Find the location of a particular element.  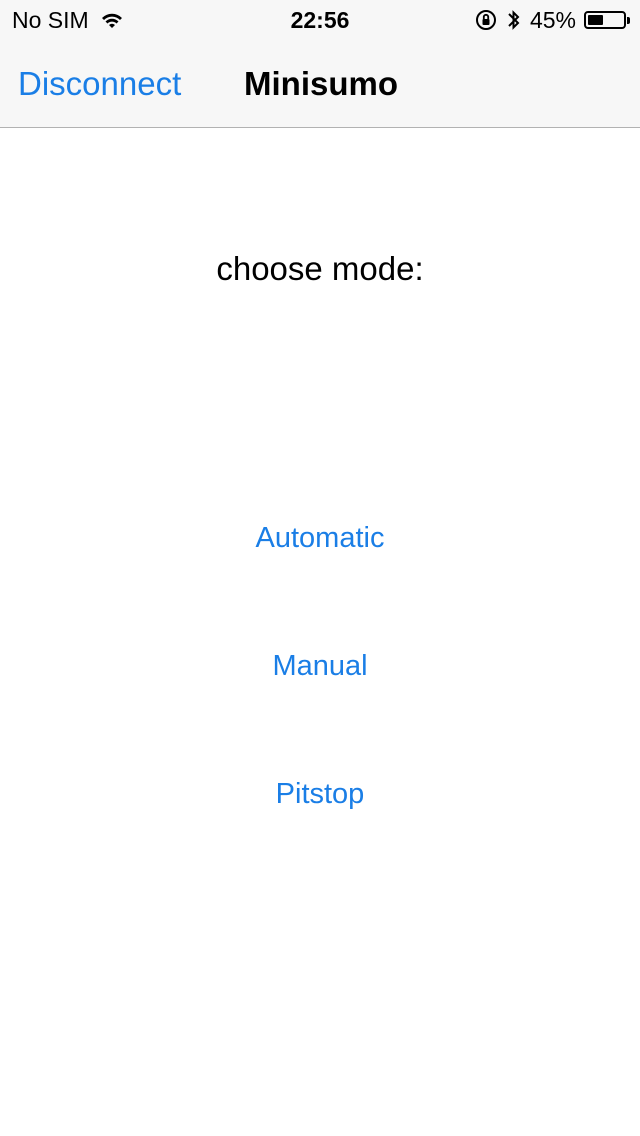

battery-icon is located at coordinates (607, 20).